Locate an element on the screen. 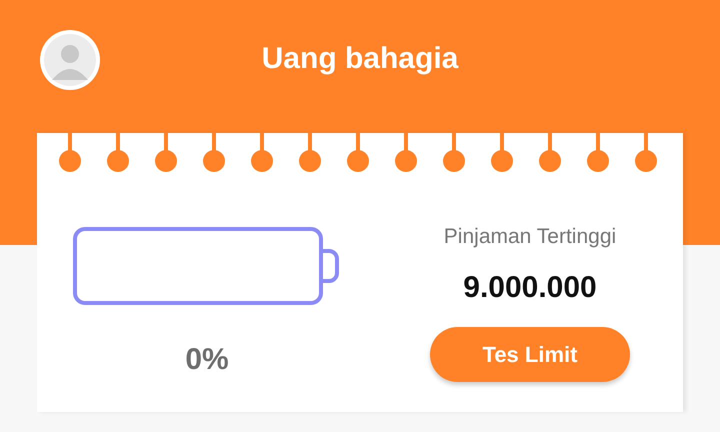 This screenshot has height=432, width=720. limit-label: Pinjaman Tertinggi is located at coordinates (530, 237).